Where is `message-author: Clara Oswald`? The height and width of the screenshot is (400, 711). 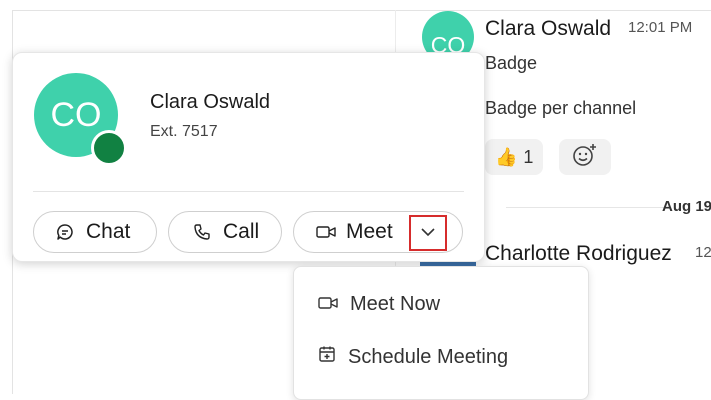
message-author: Clara Oswald is located at coordinates (548, 29).